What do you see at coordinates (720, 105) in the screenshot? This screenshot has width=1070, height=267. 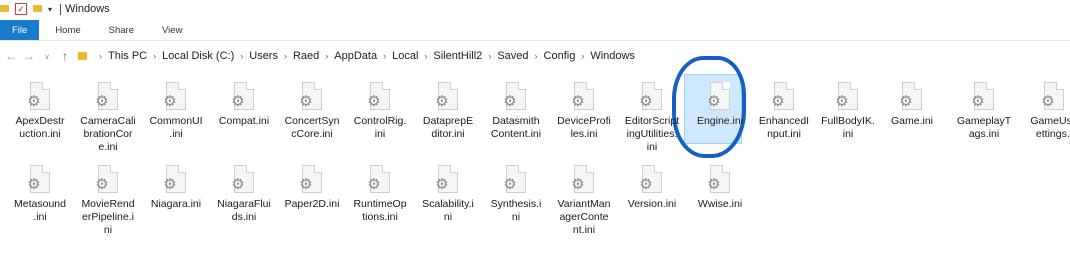 I see `file-item: ⚙ Engine.ini` at bounding box center [720, 105].